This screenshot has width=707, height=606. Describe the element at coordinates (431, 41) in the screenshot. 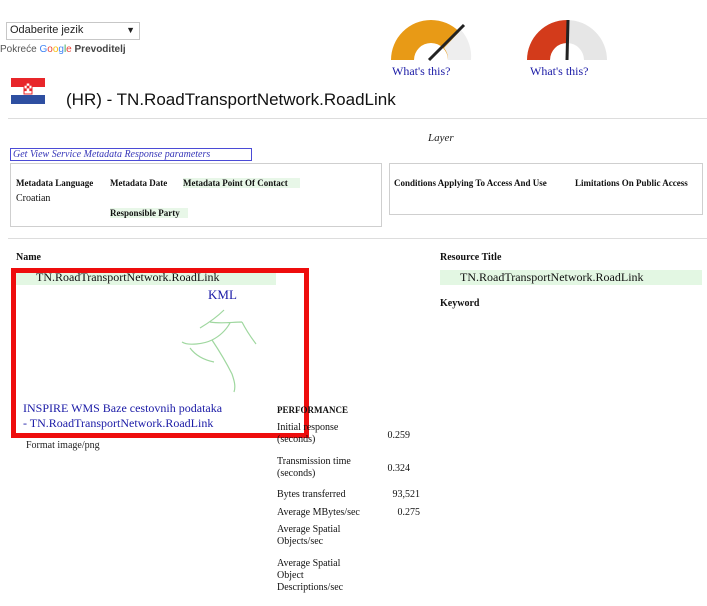

I see `availability-gauge-icon` at that location.